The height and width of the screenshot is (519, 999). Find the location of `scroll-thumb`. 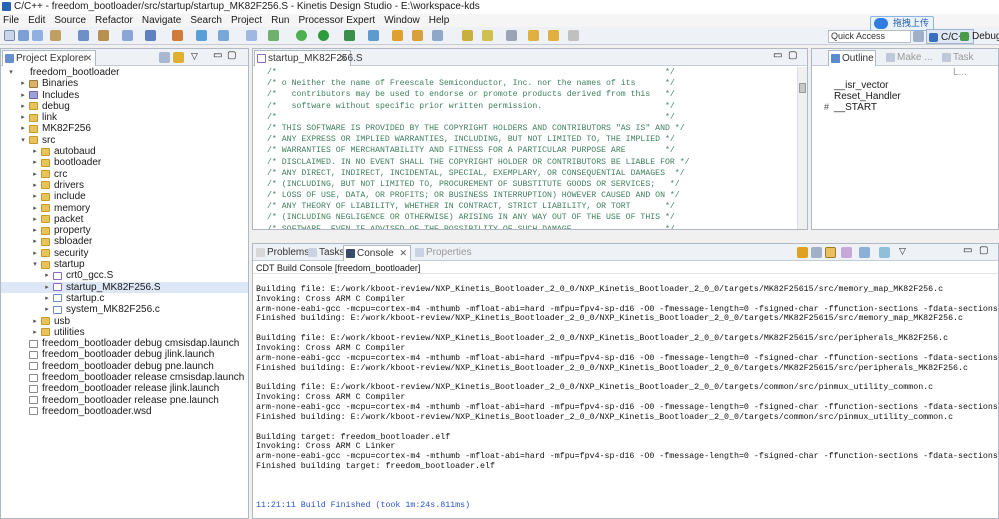

scroll-thumb is located at coordinates (802, 88).